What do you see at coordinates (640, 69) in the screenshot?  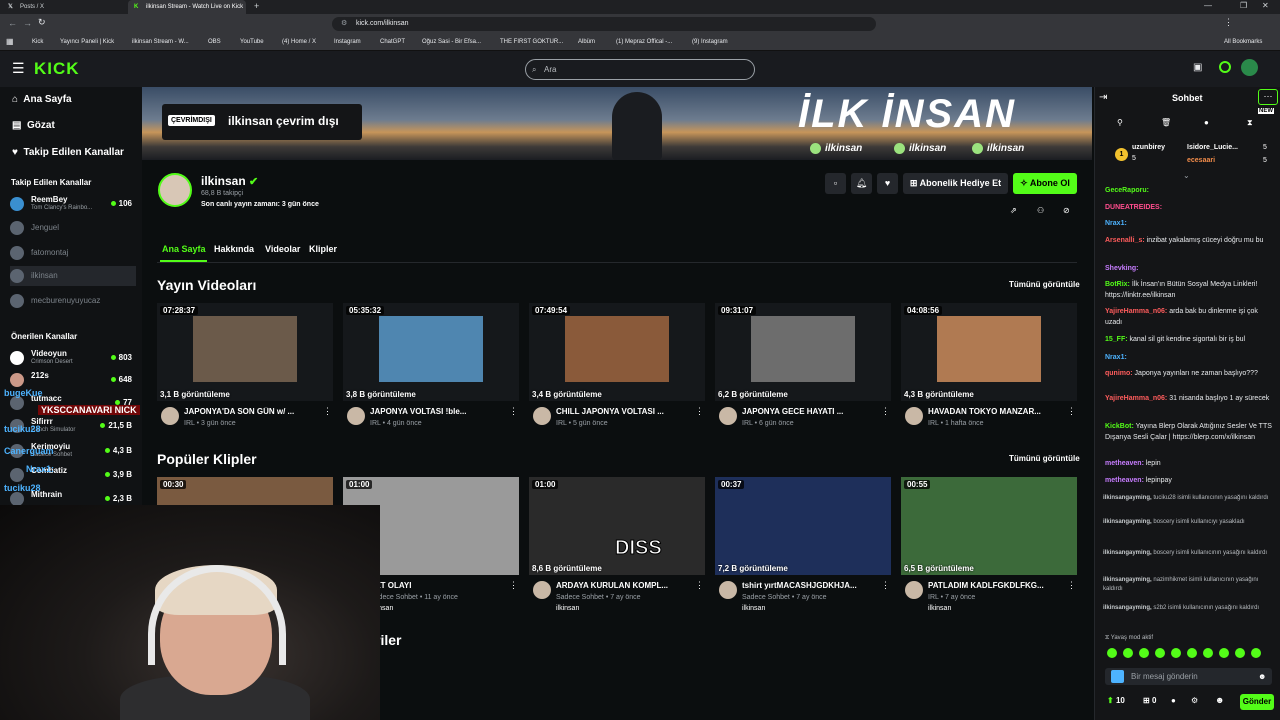 I see `search-input: ⌕ Ara` at bounding box center [640, 69].